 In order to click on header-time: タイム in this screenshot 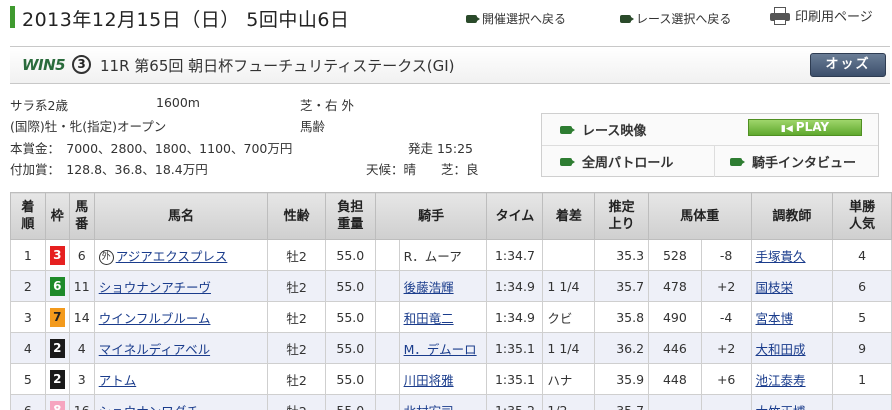, I will do `click(515, 216)`.